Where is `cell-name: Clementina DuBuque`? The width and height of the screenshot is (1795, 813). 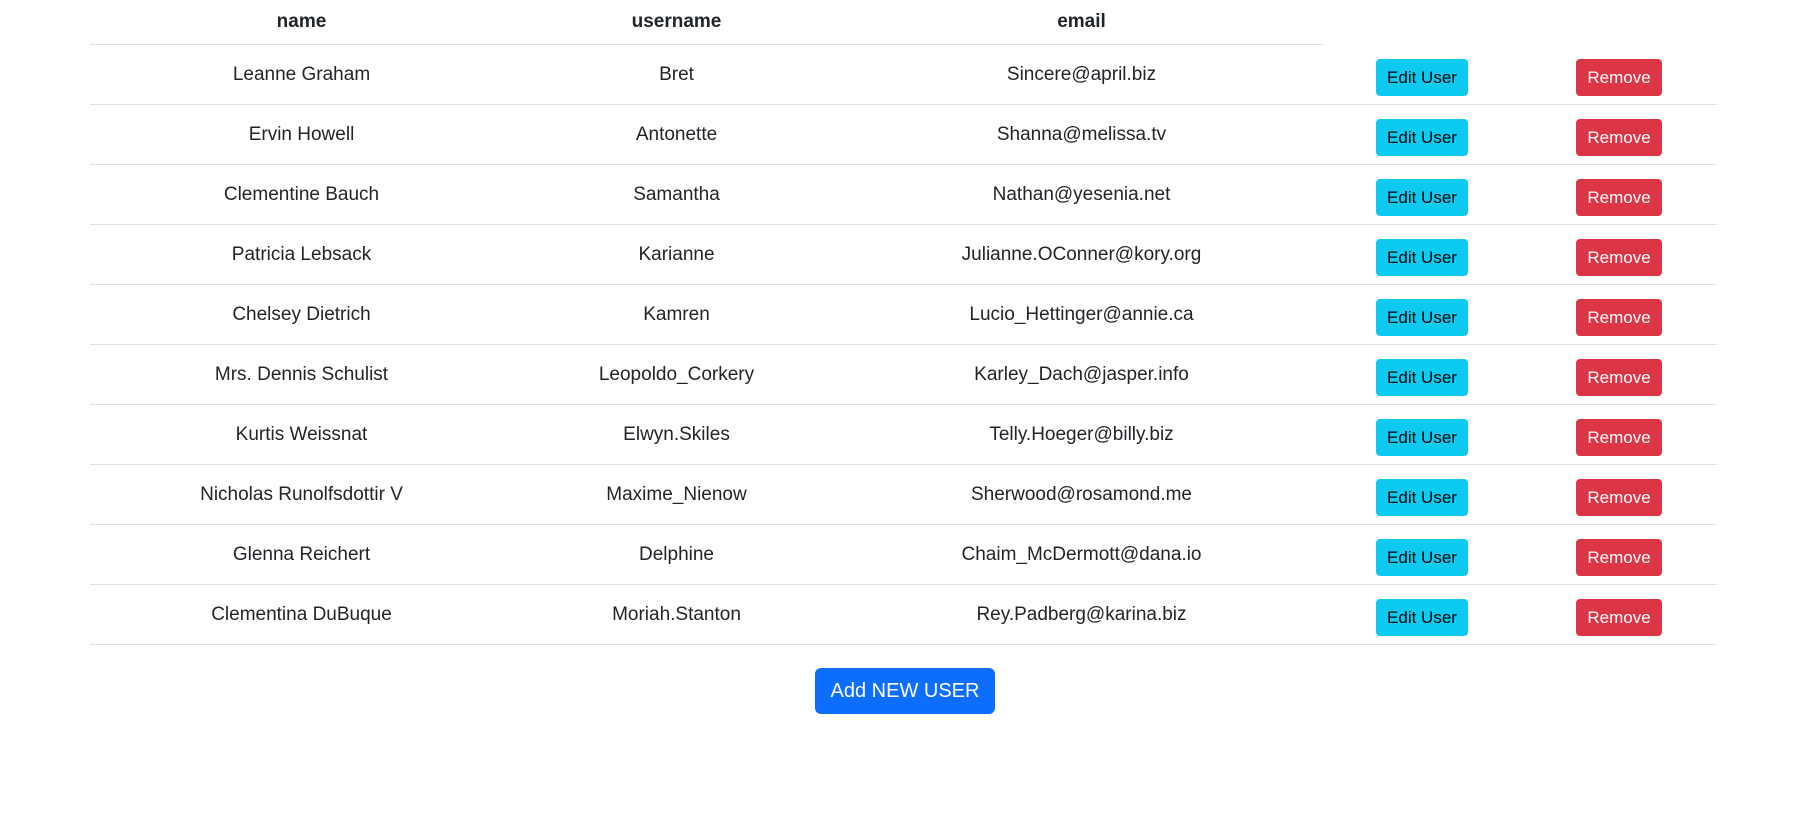
cell-name: Clementina DuBuque is located at coordinates (301, 614).